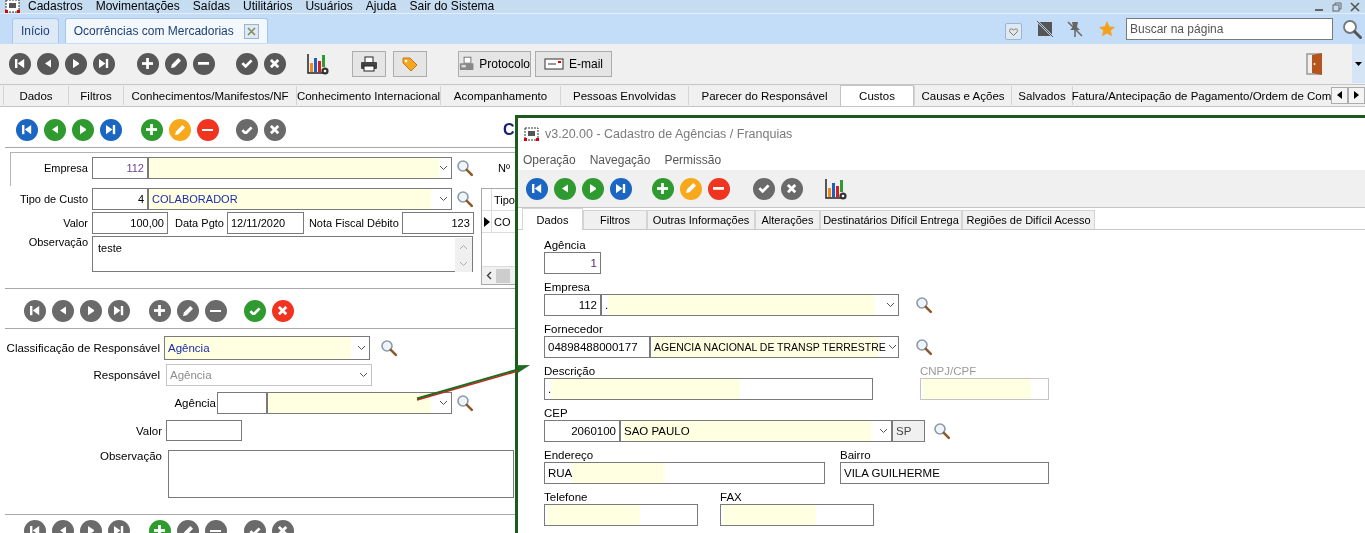 Image resolution: width=1365 pixels, height=533 pixels. Describe the element at coordinates (368, 95) in the screenshot. I see `section-tab: Conhecimento Internacional` at that location.